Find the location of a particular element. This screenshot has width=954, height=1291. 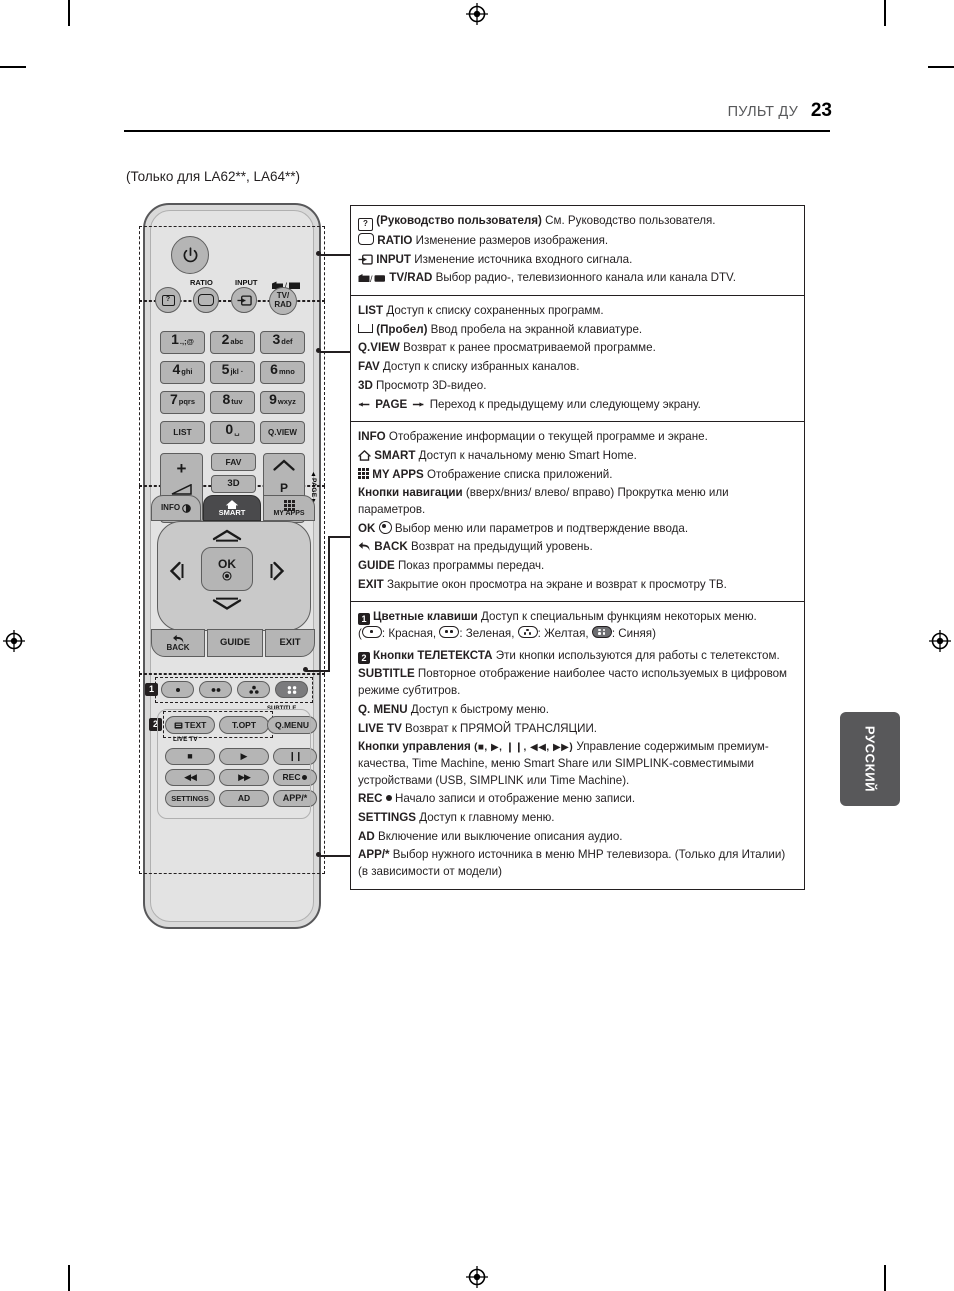

ad-button: AD is located at coordinates (244, 798).